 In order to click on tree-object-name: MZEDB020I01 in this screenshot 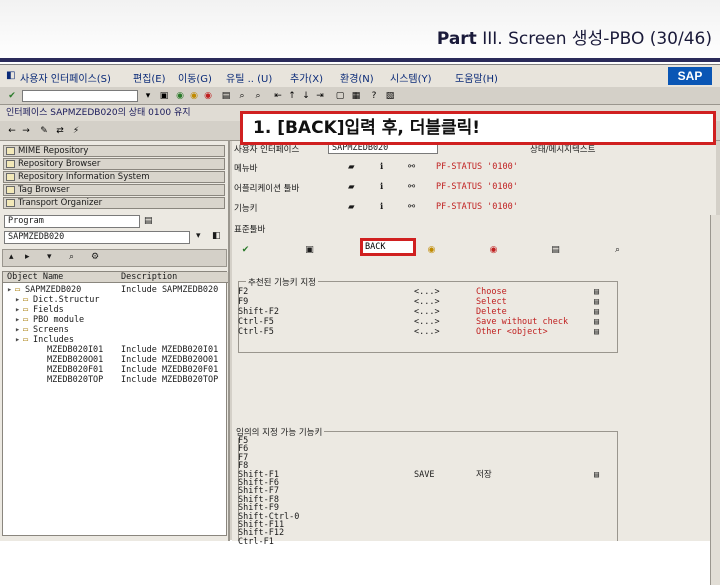, I will do `click(75, 350)`.